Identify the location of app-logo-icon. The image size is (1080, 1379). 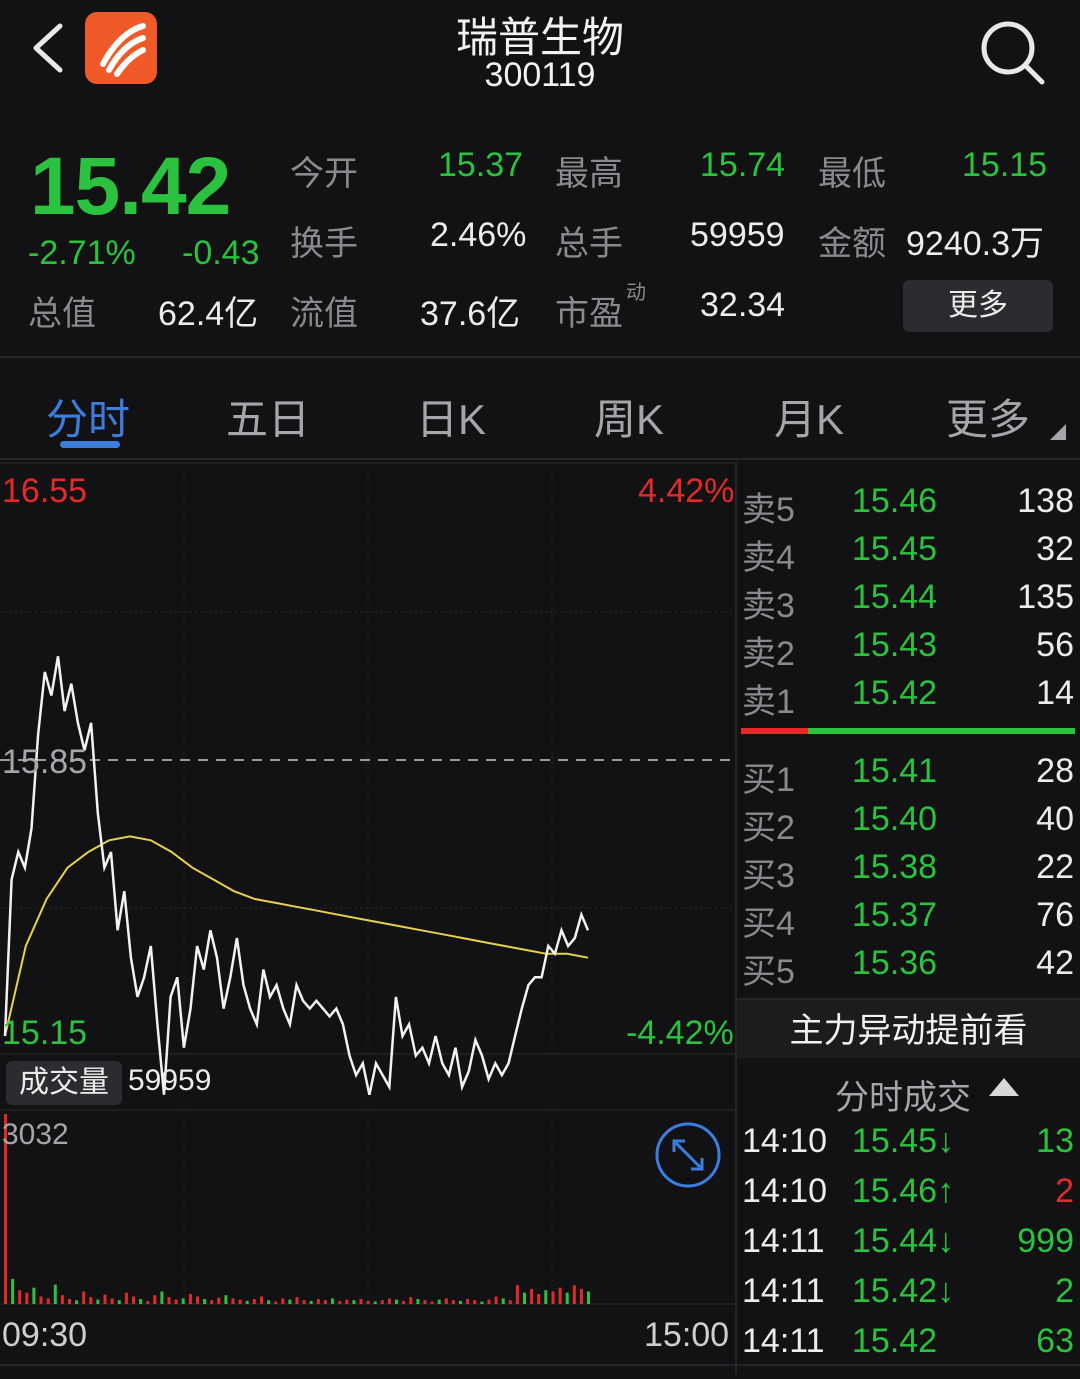
(121, 48).